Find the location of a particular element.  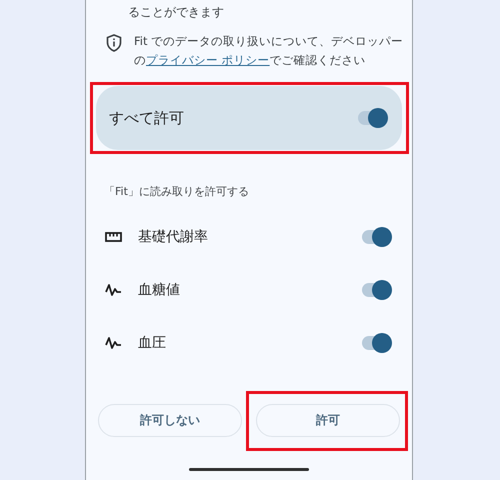

section-label: 「Fit」に読み取りを許可する is located at coordinates (176, 192).